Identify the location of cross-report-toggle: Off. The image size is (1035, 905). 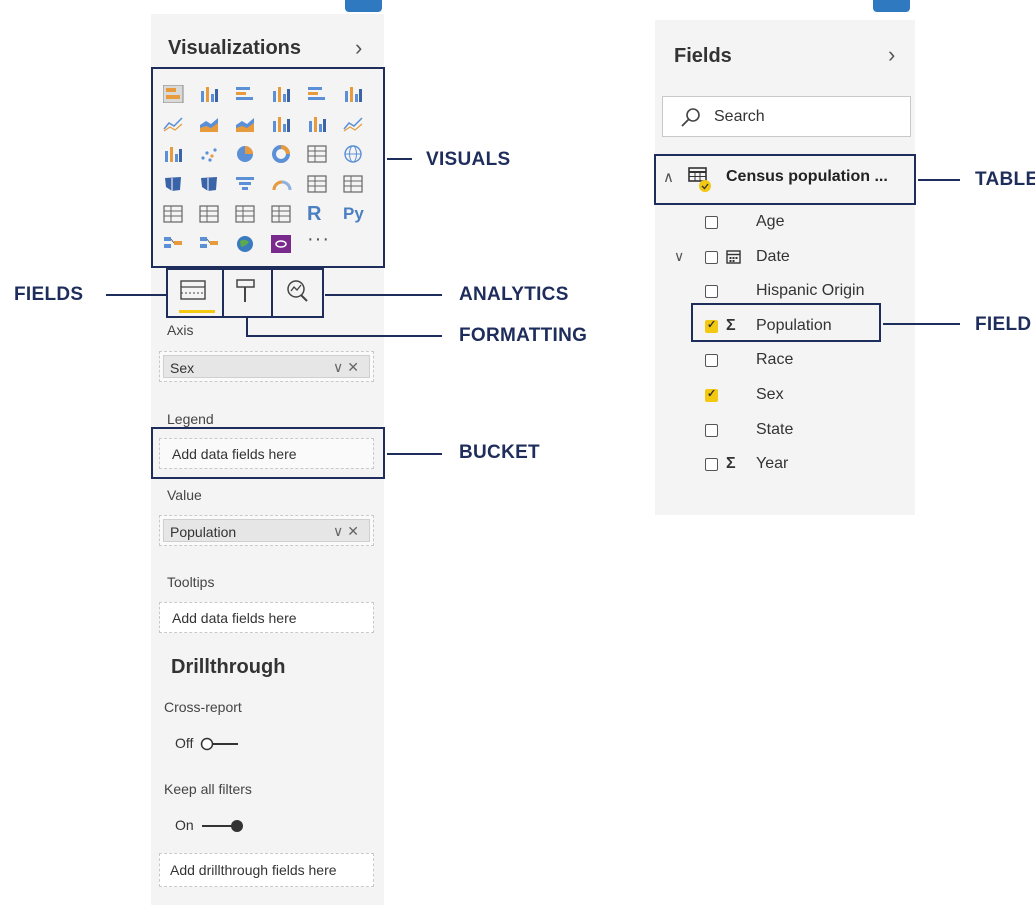
(208, 744).